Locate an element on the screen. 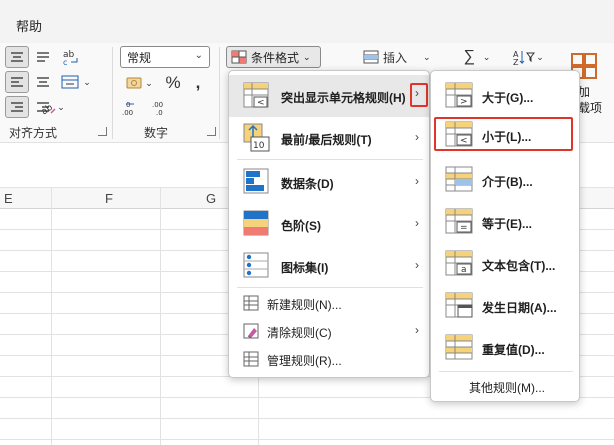 The image size is (614, 445). menu-item-label: 突出显示单元格规则(H) is located at coordinates (343, 98).